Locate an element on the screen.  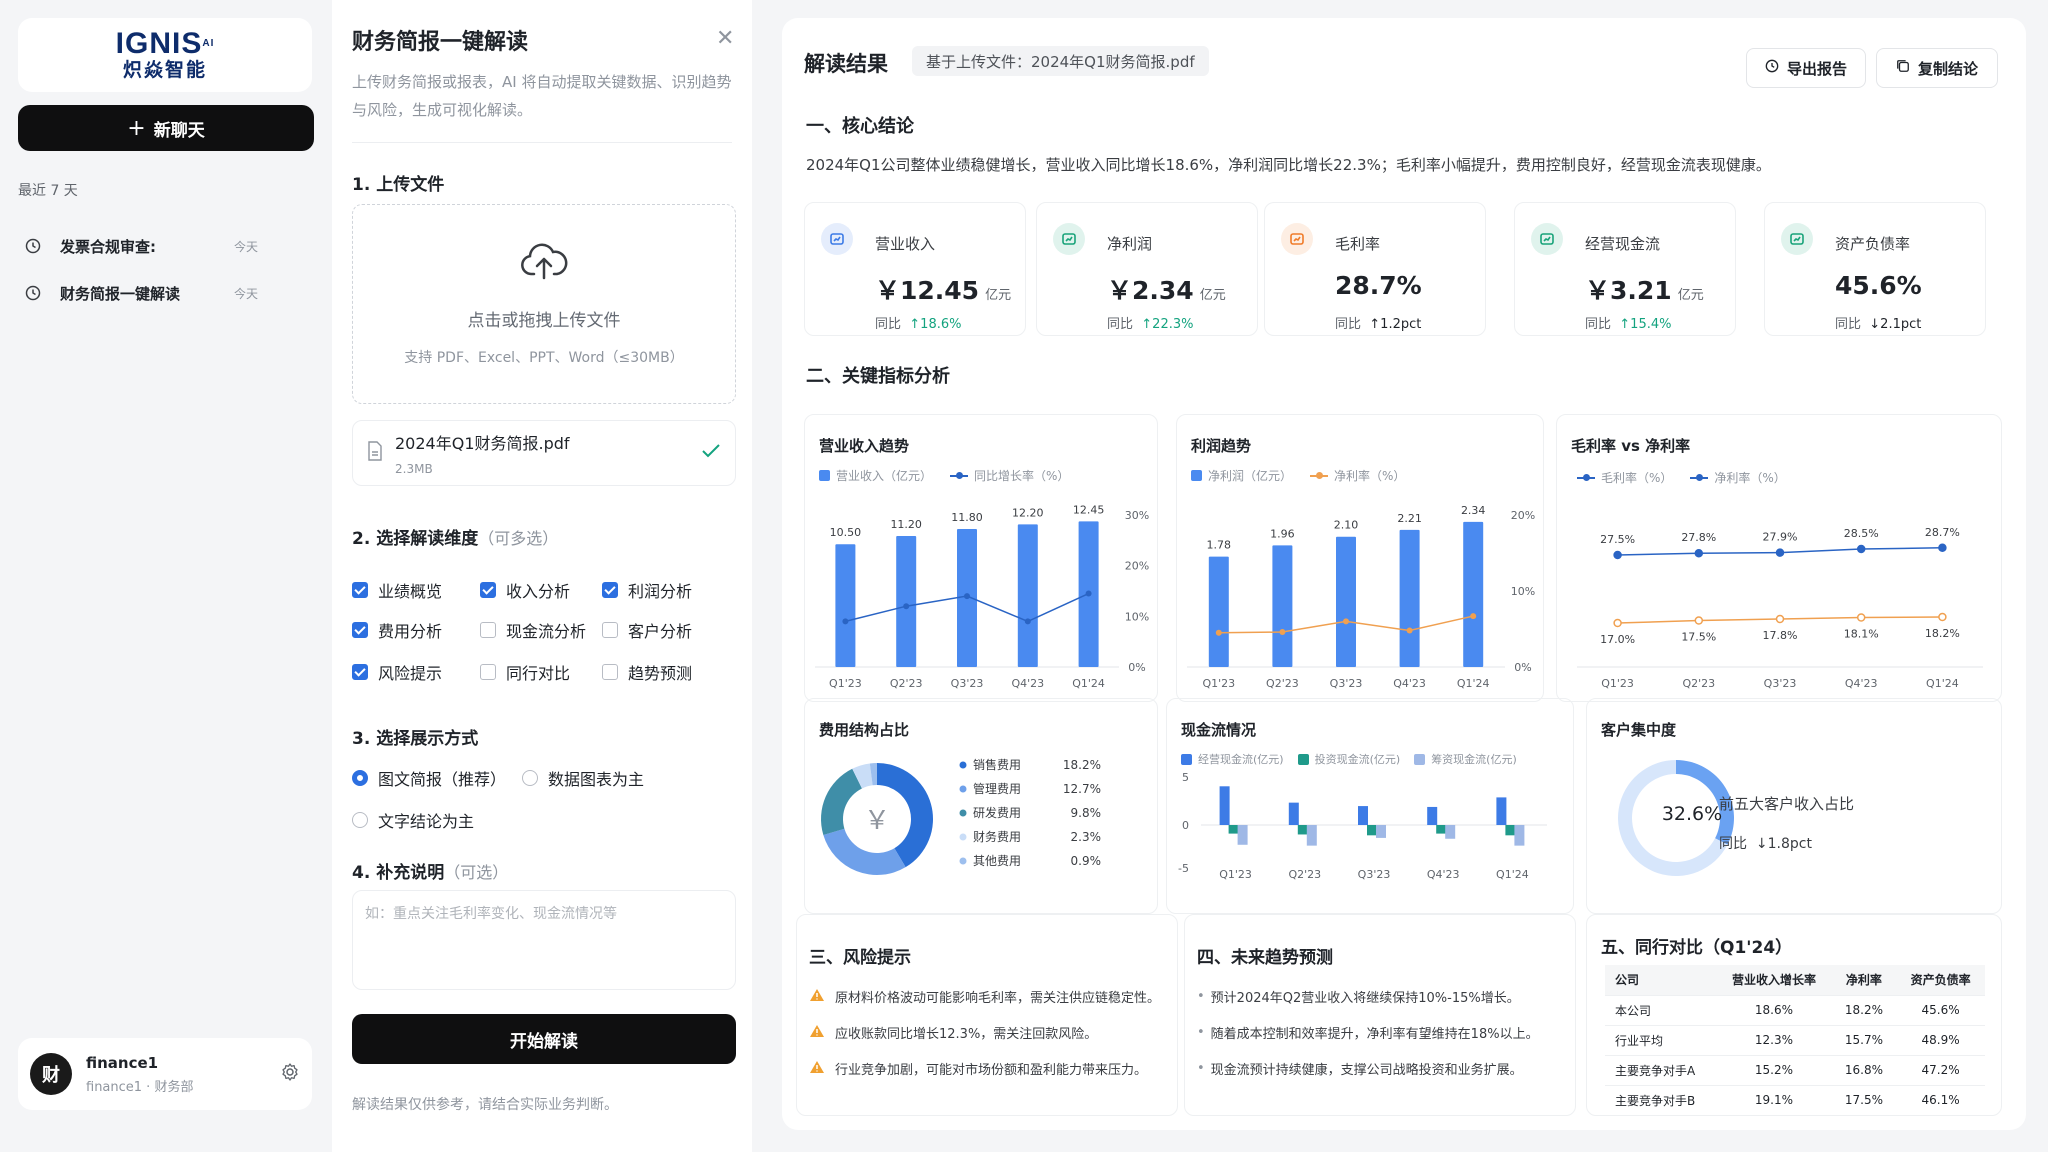
kpi-label: 毛利率 is located at coordinates (1358, 244).